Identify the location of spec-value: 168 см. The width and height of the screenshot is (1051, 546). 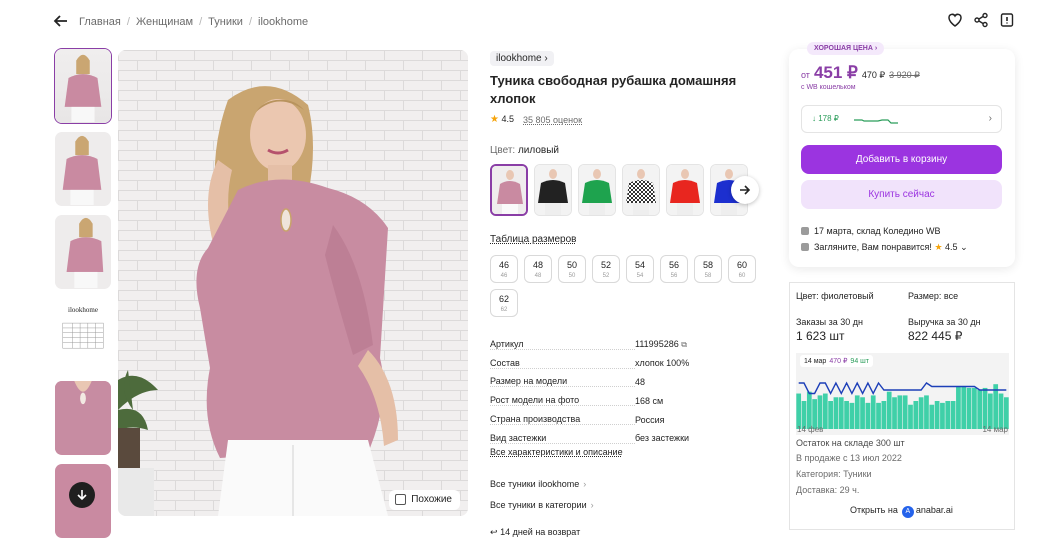
(649, 400).